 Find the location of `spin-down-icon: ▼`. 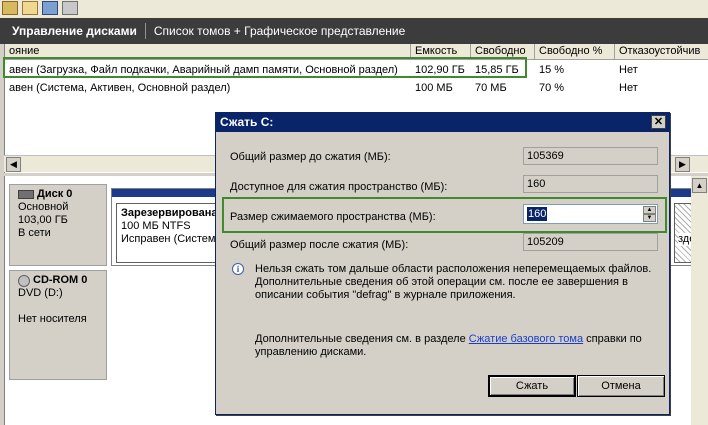

spin-down-icon: ▼ is located at coordinates (649, 218).